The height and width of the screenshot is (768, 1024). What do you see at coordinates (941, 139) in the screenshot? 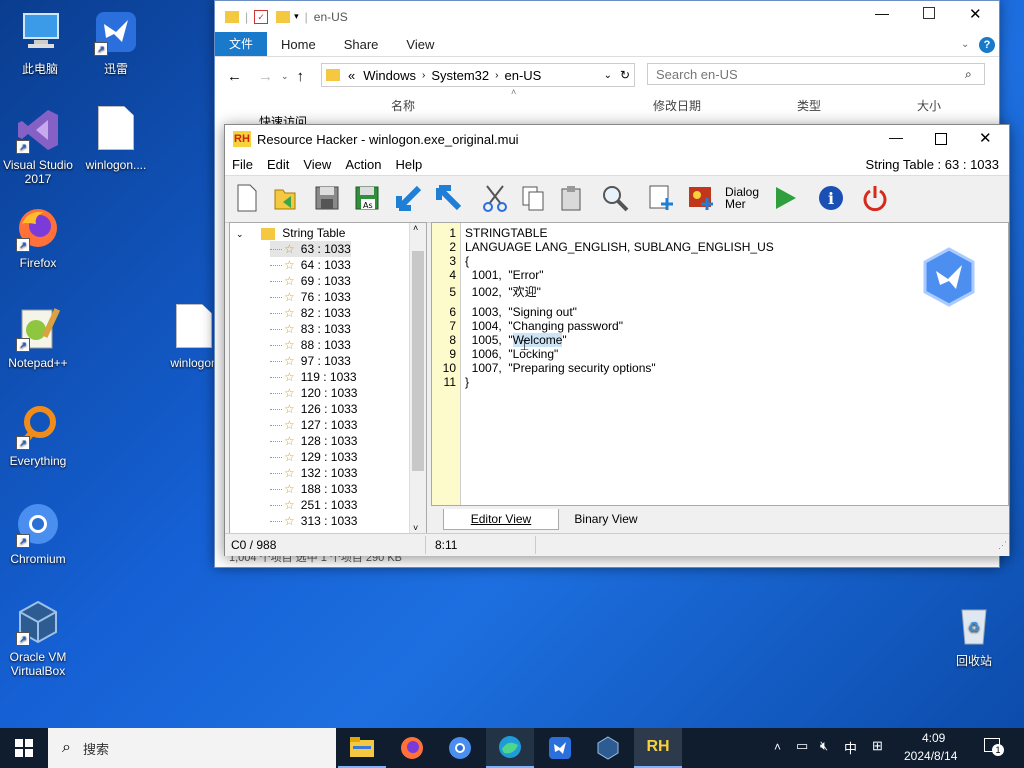
I see `maximize-button` at bounding box center [941, 139].